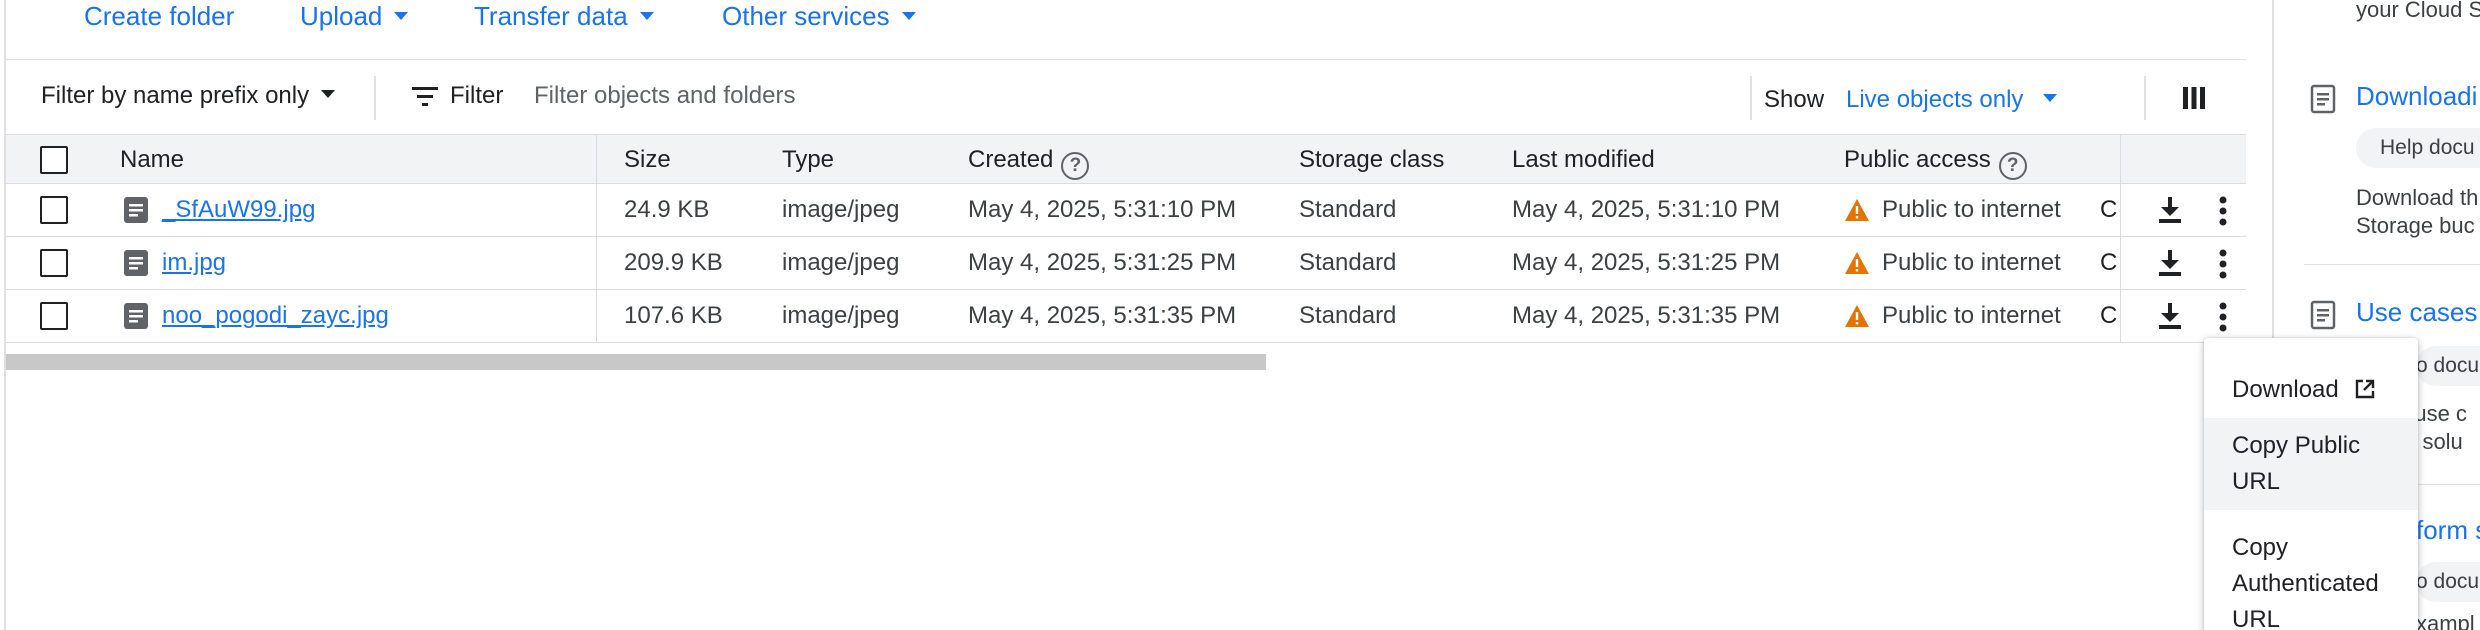  I want to click on object-name: im.jpg, so click(194, 262).